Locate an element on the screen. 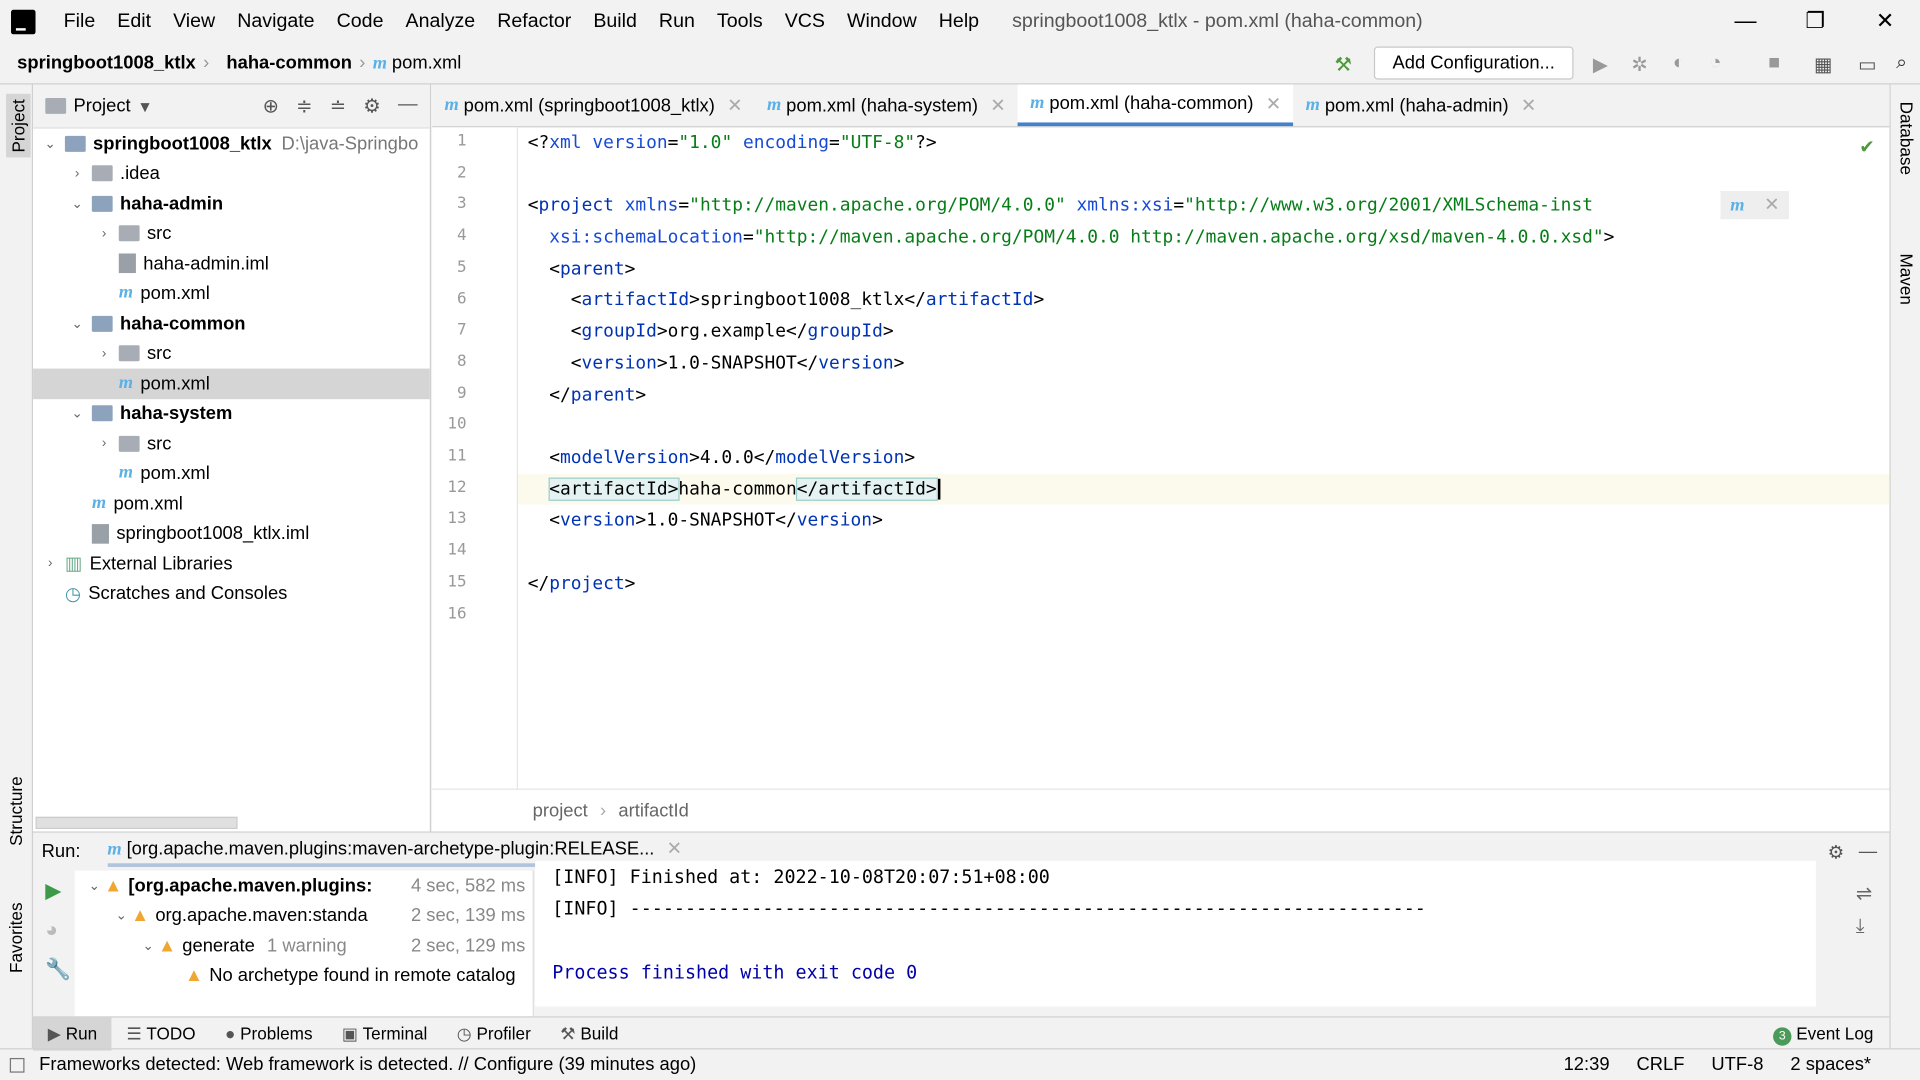 The width and height of the screenshot is (1920, 1080). menu-window: Window is located at coordinates (882, 21).